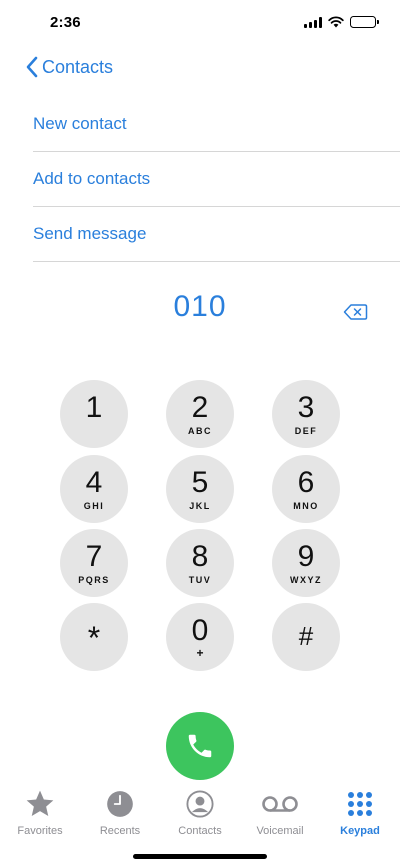  Describe the element at coordinates (280, 804) in the screenshot. I see `voicemail-icon` at that location.